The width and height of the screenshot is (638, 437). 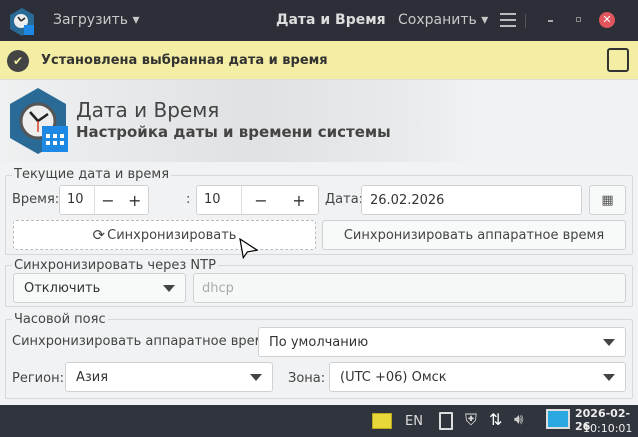 I want to click on time-label: Время:, so click(x=36, y=199).